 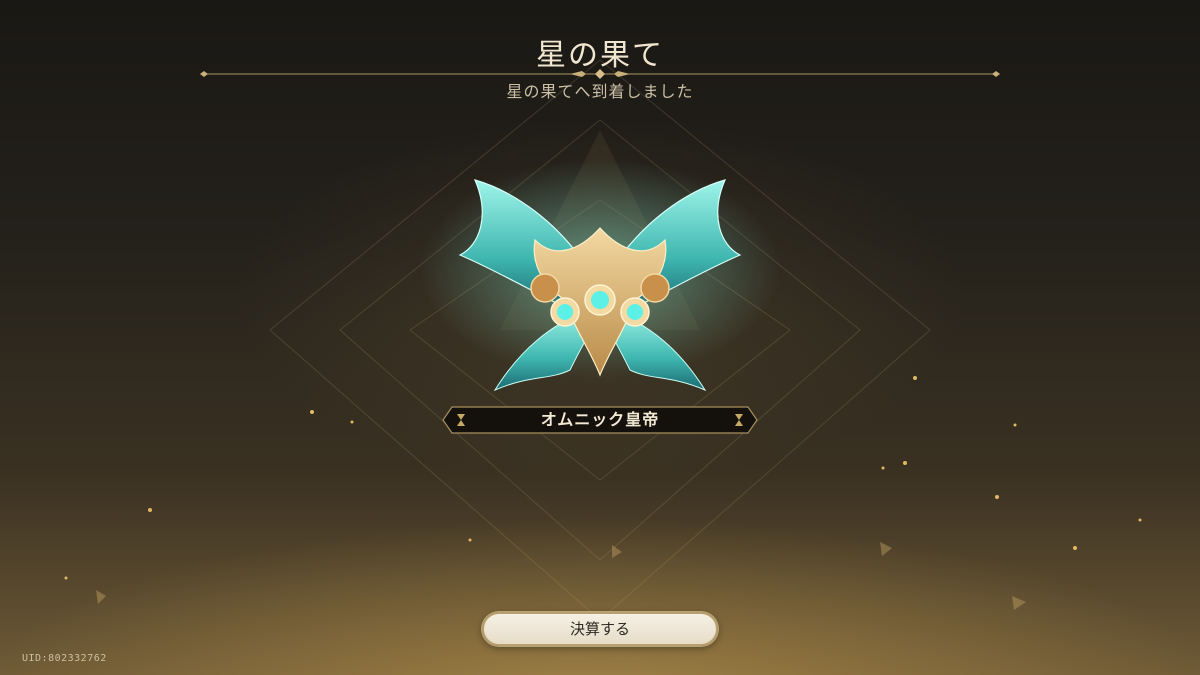 I want to click on emblem-name: オムニック皇帝, so click(x=600, y=419).